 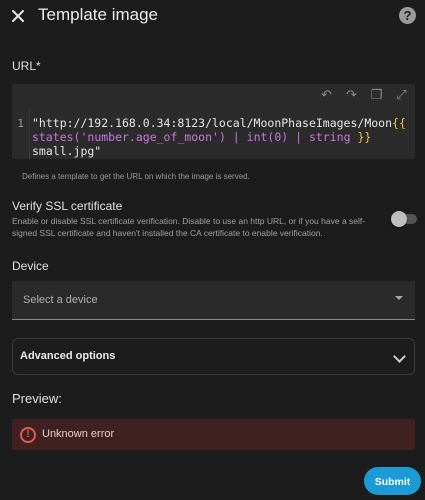 What do you see at coordinates (78, 434) in the screenshot?
I see `error-message: Unknown error` at bounding box center [78, 434].